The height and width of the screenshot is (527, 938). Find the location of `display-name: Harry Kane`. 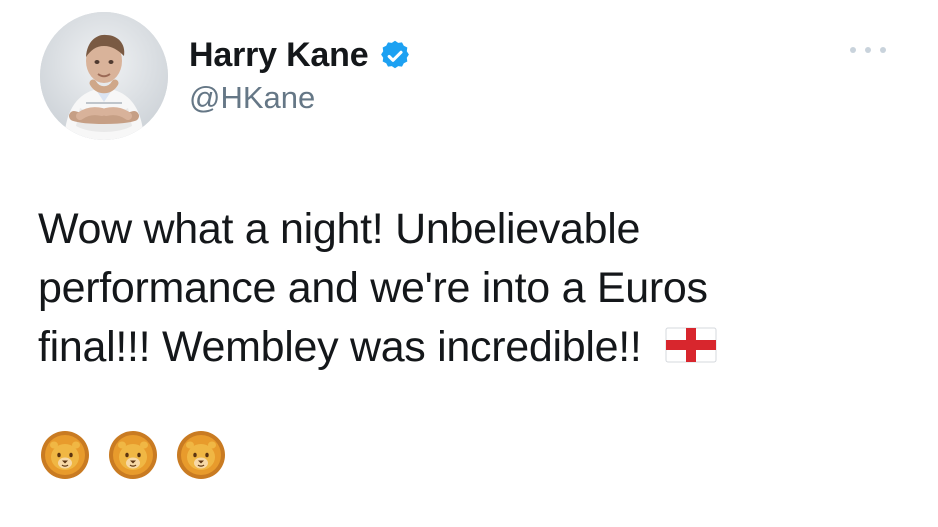

display-name: Harry Kane is located at coordinates (279, 55).